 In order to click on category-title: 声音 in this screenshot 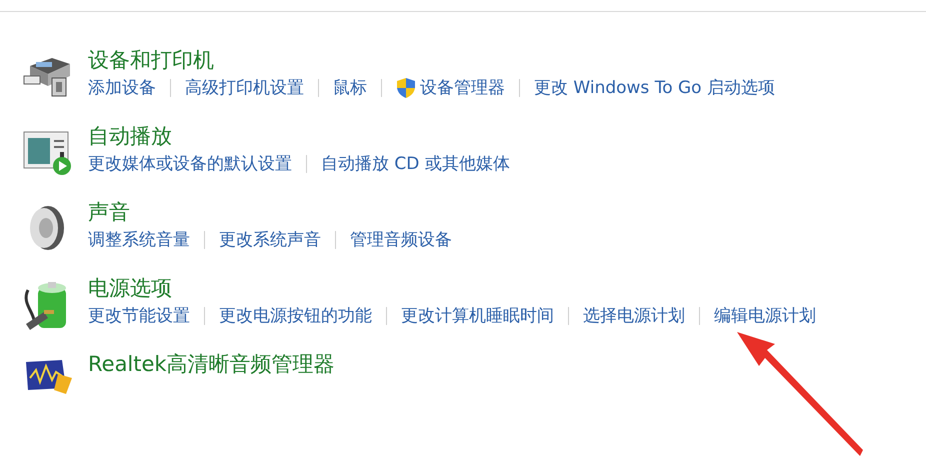, I will do `click(270, 212)`.